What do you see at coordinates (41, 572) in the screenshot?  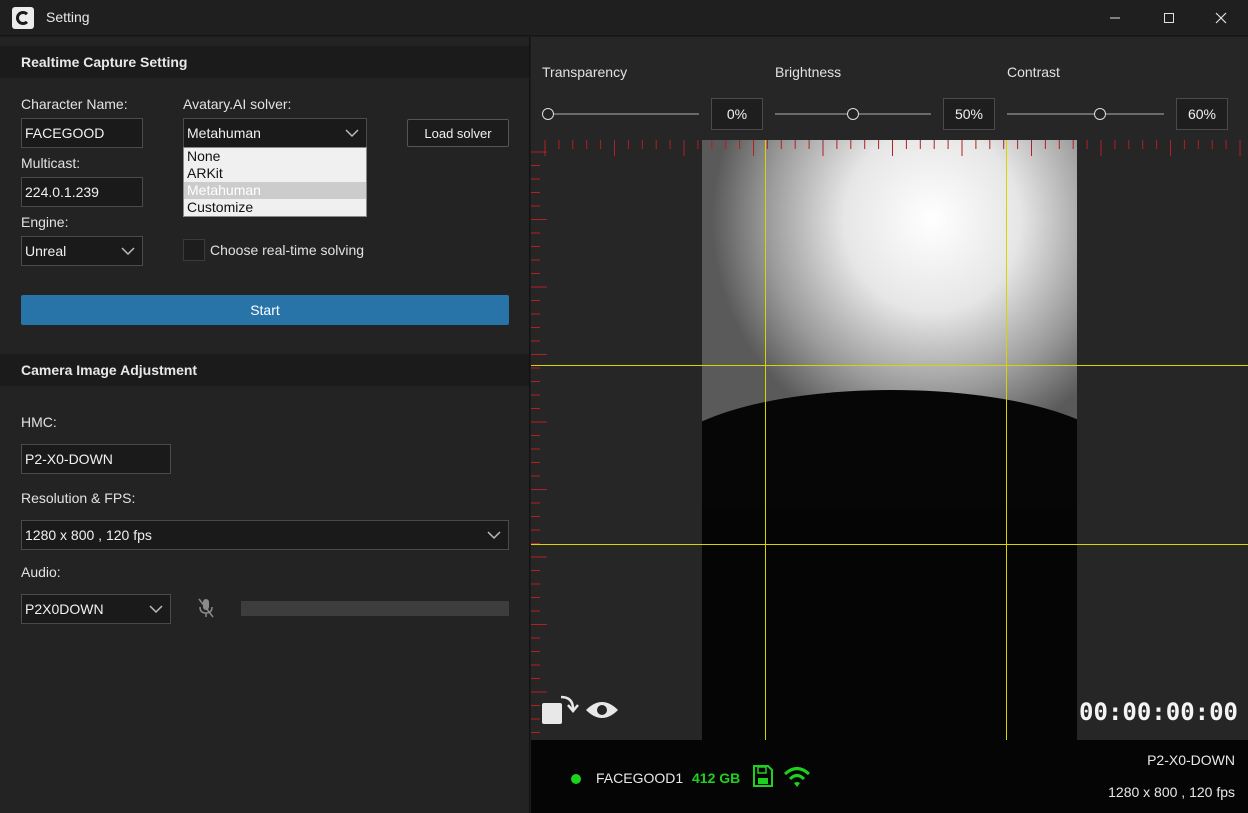 I see `audio-label: Audio:` at bounding box center [41, 572].